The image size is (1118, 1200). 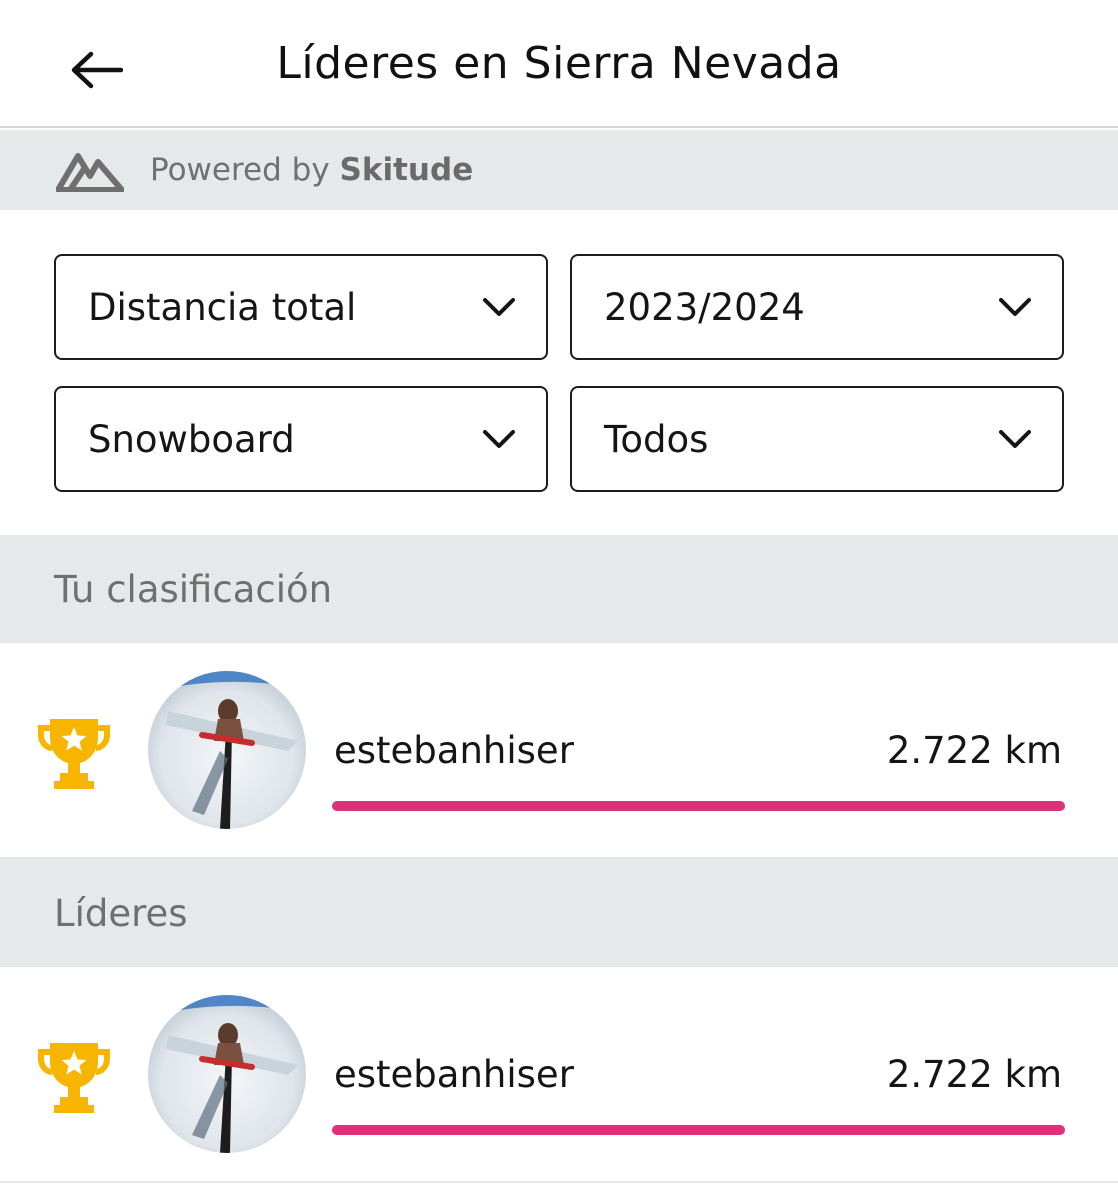 What do you see at coordinates (704, 307) in the screenshot?
I see `season-select-value: 2023/2024` at bounding box center [704, 307].